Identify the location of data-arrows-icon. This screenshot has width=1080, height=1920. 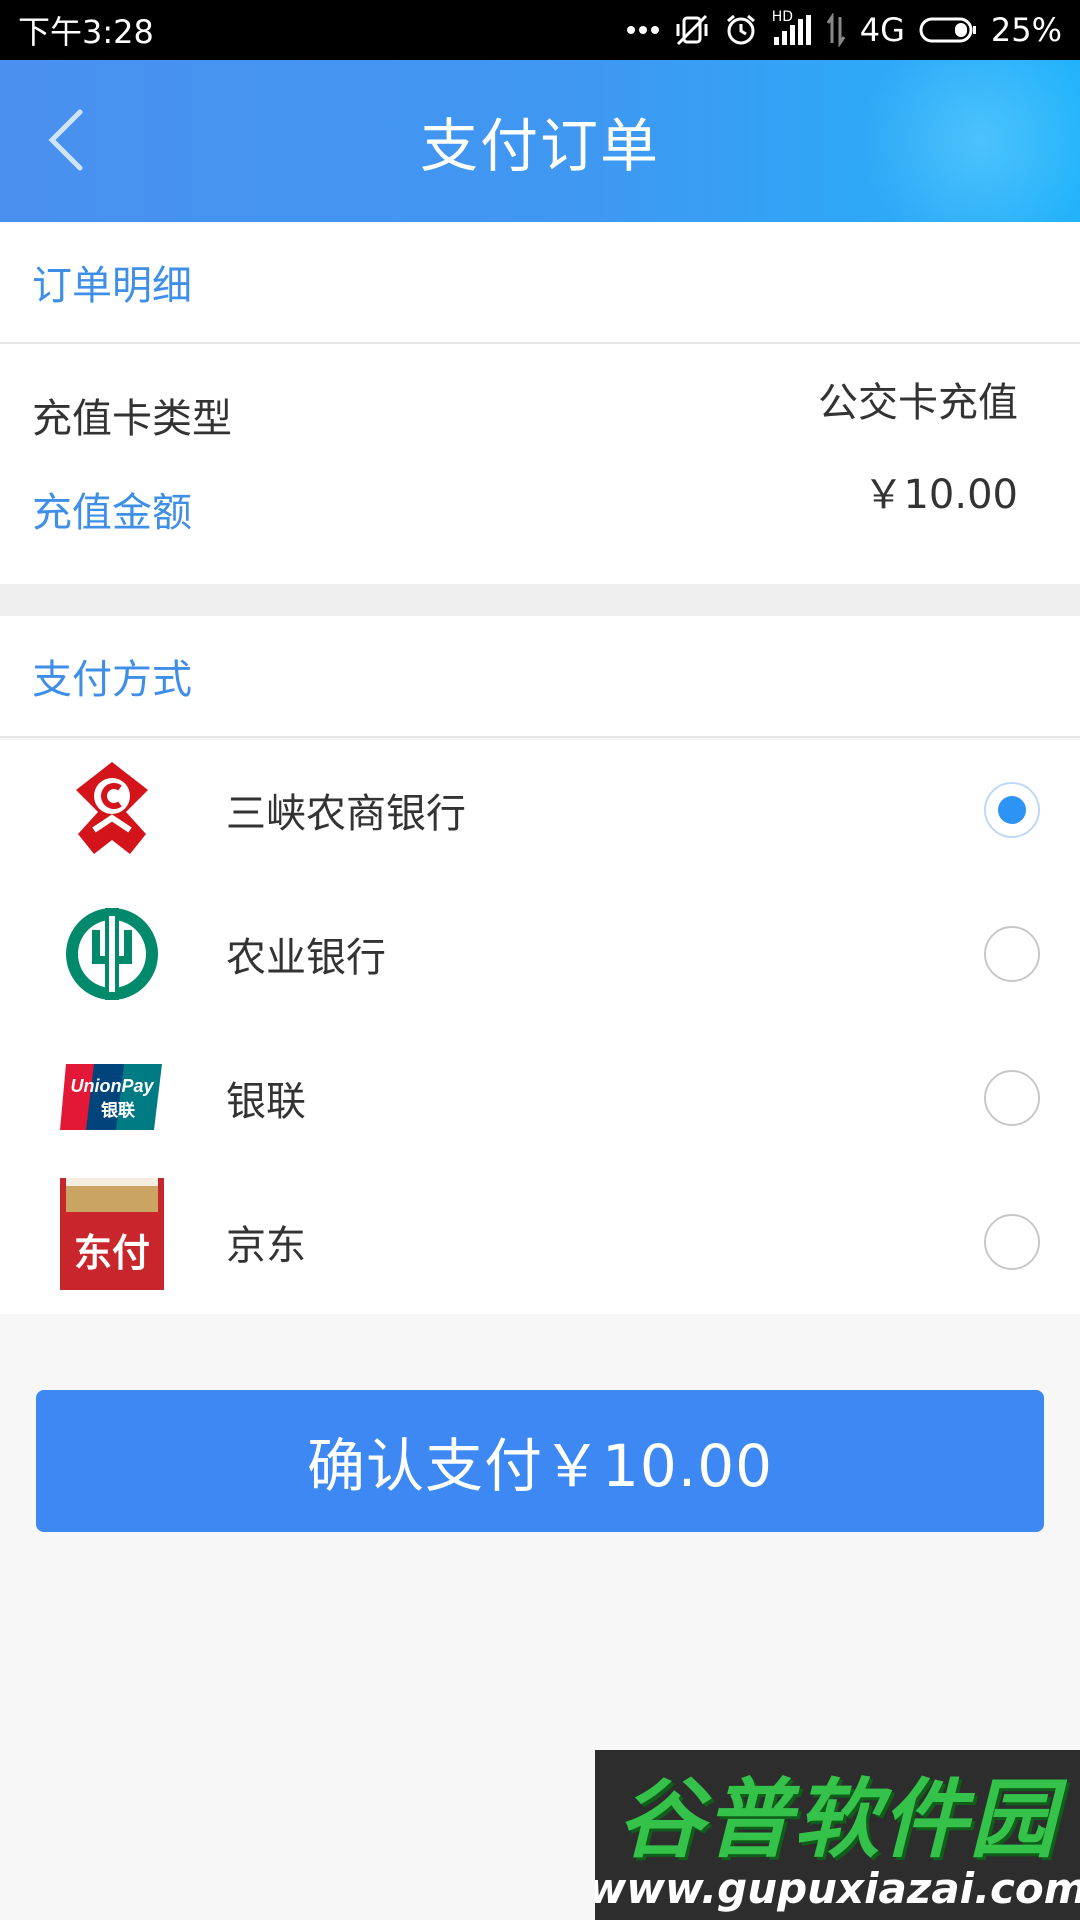
(836, 30).